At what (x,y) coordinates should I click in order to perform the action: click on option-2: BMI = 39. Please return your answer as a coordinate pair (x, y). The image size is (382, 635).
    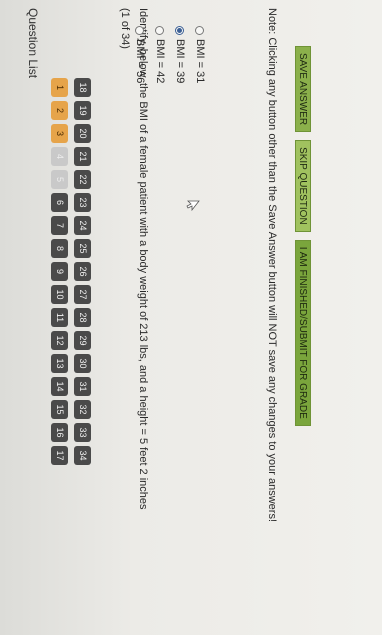
    Looking at the image, I should click on (180, 54).